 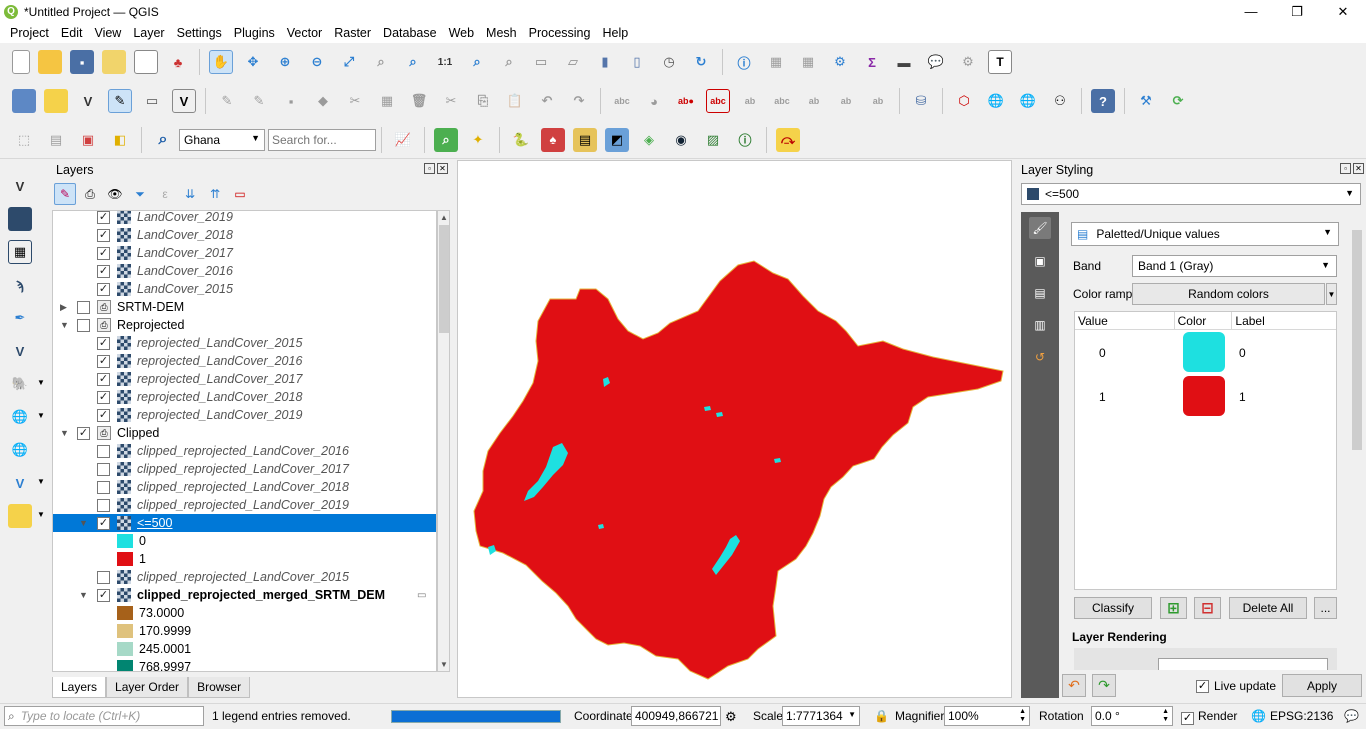 I want to click on legend-item: 170.9999, so click(x=244, y=631).